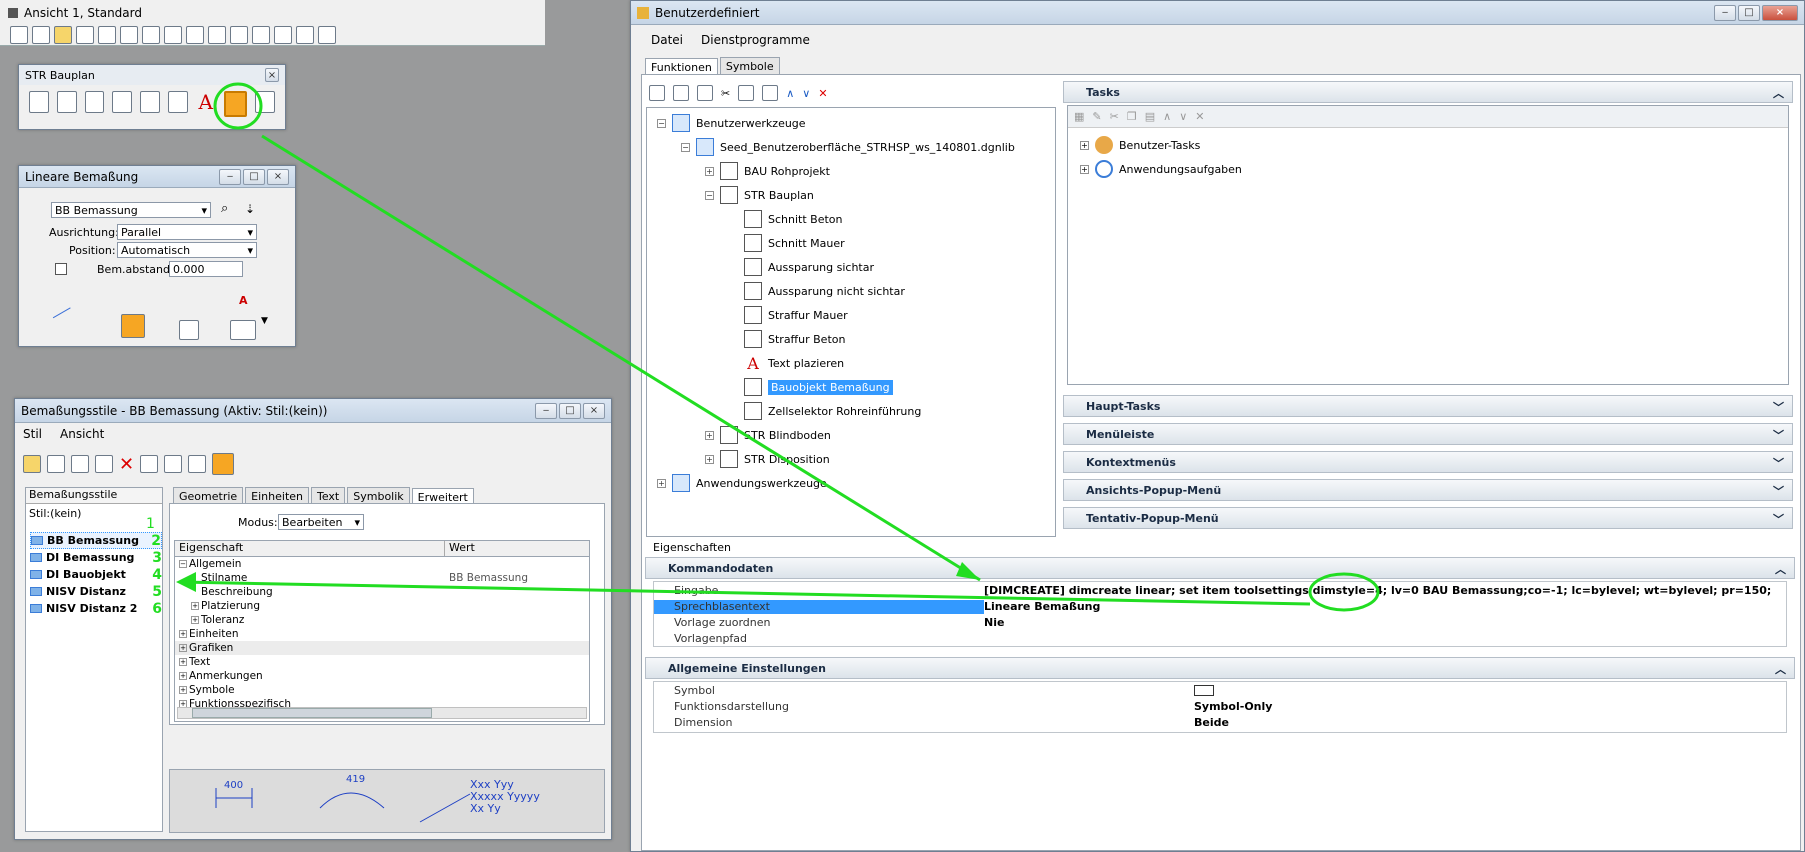 The height and width of the screenshot is (852, 1805). What do you see at coordinates (382, 606) in the screenshot?
I see `property-row: + Platzierung` at bounding box center [382, 606].